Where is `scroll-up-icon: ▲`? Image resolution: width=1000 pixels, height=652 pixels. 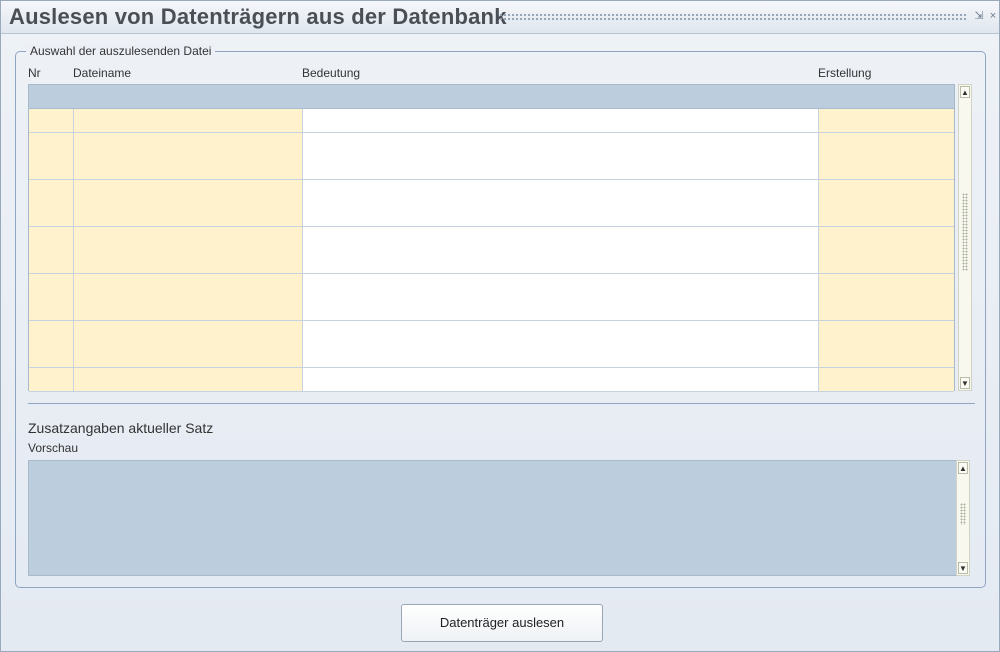
scroll-up-icon: ▲ is located at coordinates (965, 92).